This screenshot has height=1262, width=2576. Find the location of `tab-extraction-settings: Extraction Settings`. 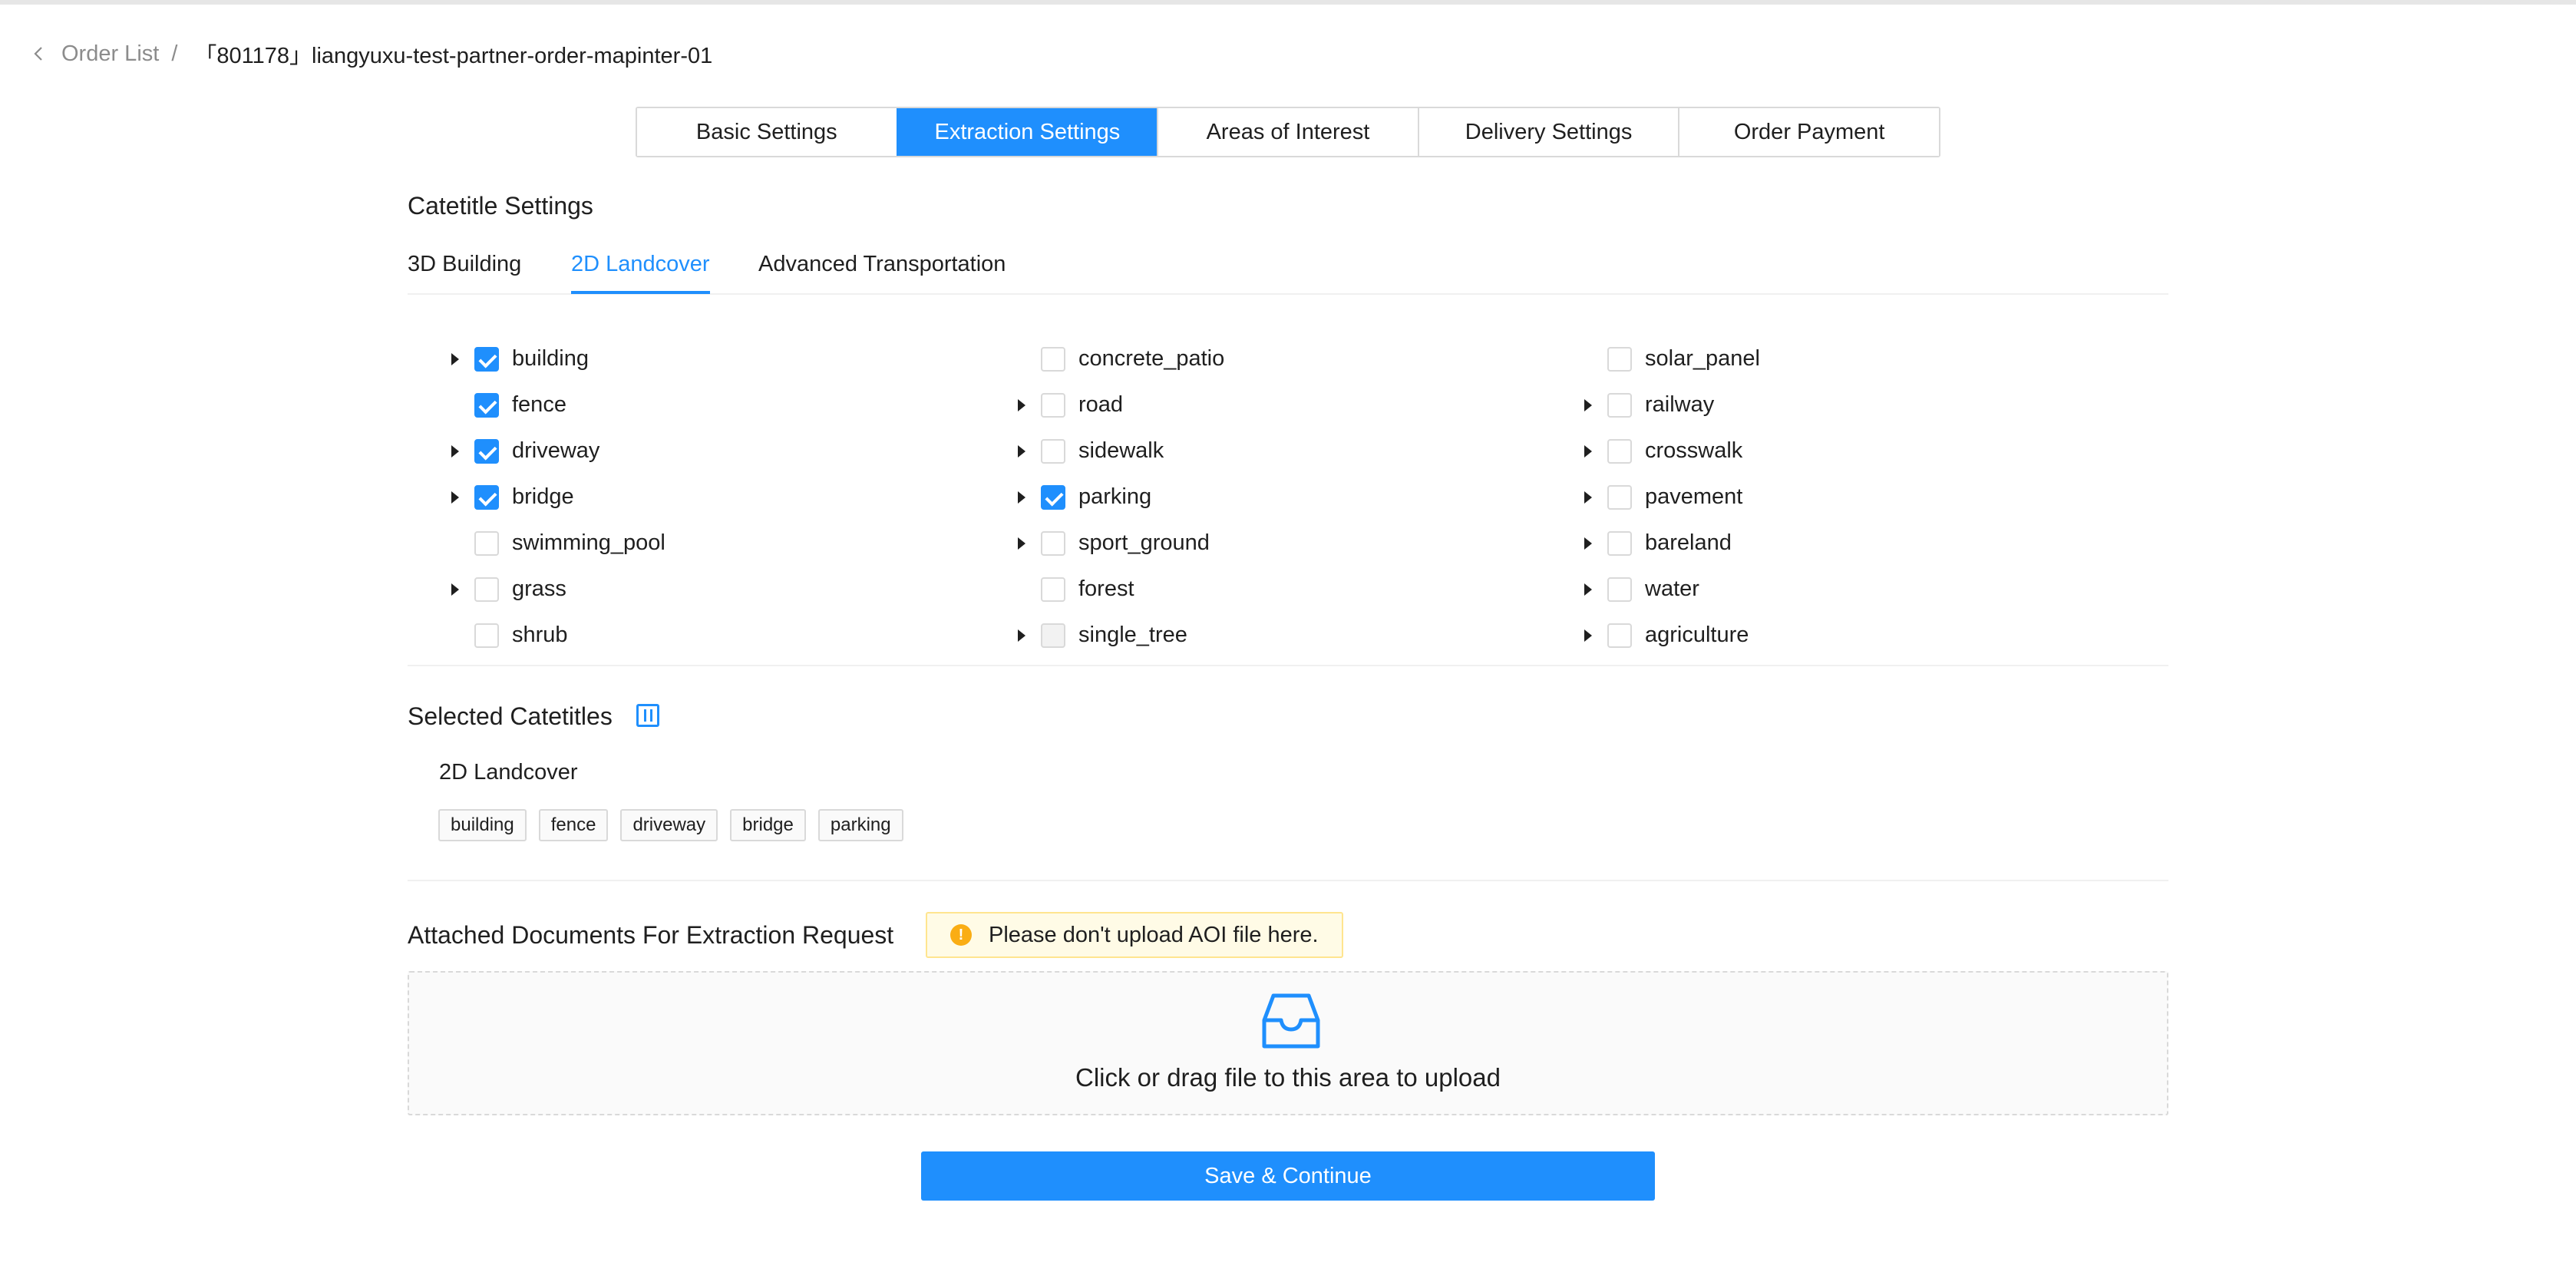

tab-extraction-settings: Extraction Settings is located at coordinates (1027, 132).